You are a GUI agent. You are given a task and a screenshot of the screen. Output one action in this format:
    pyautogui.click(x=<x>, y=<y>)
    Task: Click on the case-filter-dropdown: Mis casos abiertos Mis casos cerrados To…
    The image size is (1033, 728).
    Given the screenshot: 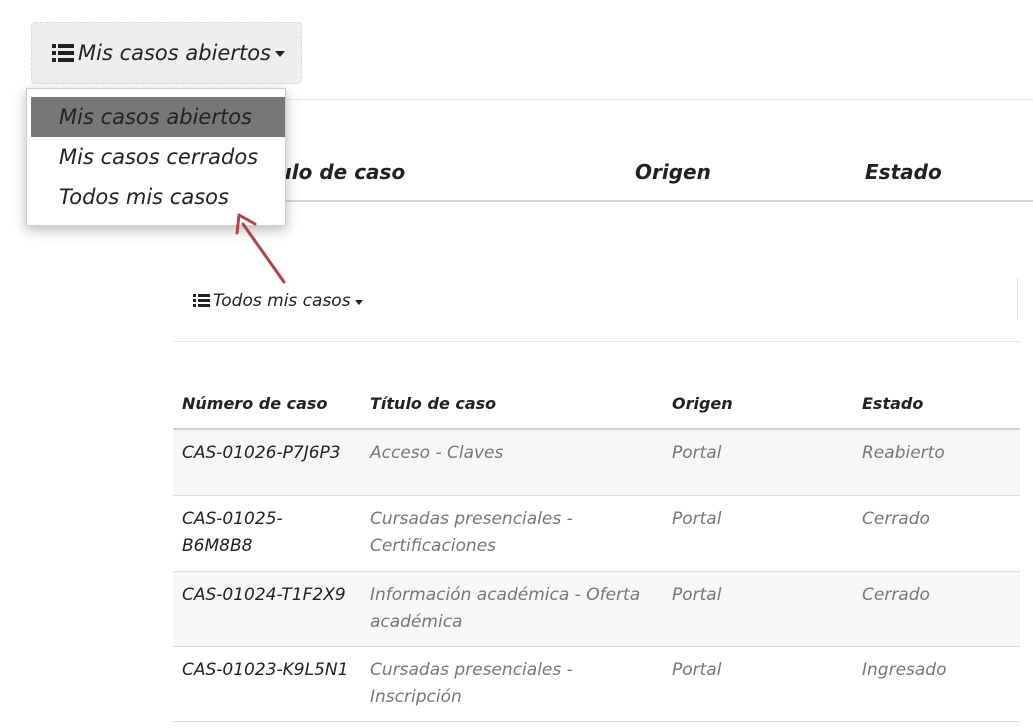 What is the action you would take?
    pyautogui.click(x=156, y=157)
    